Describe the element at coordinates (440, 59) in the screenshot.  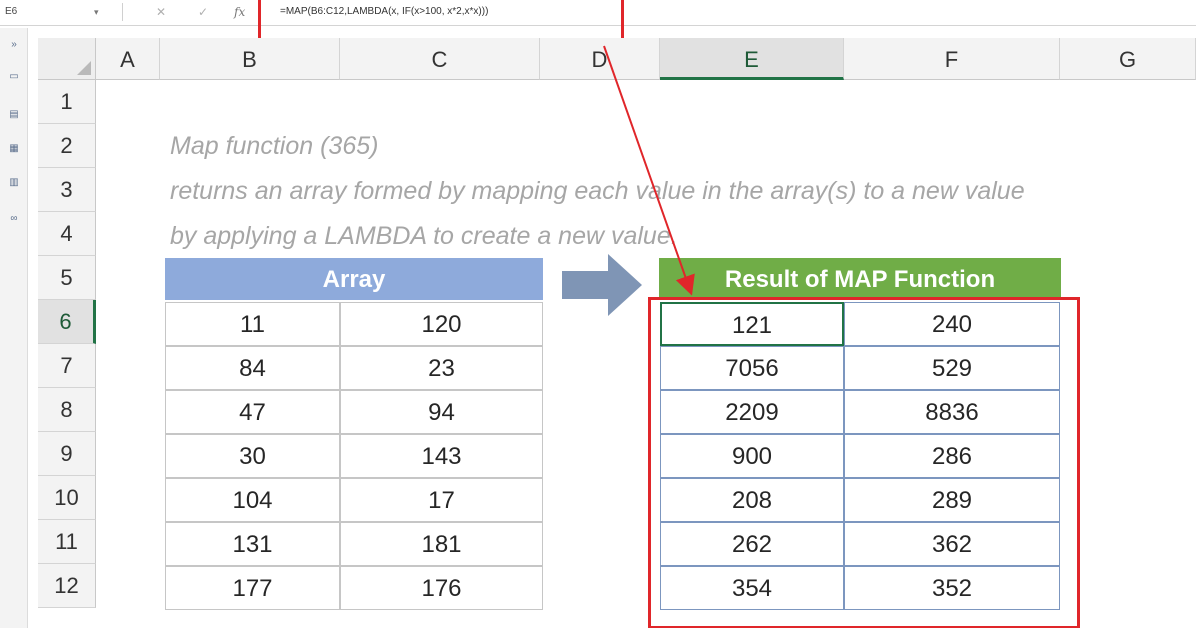
I see `column-header-c: C` at that location.